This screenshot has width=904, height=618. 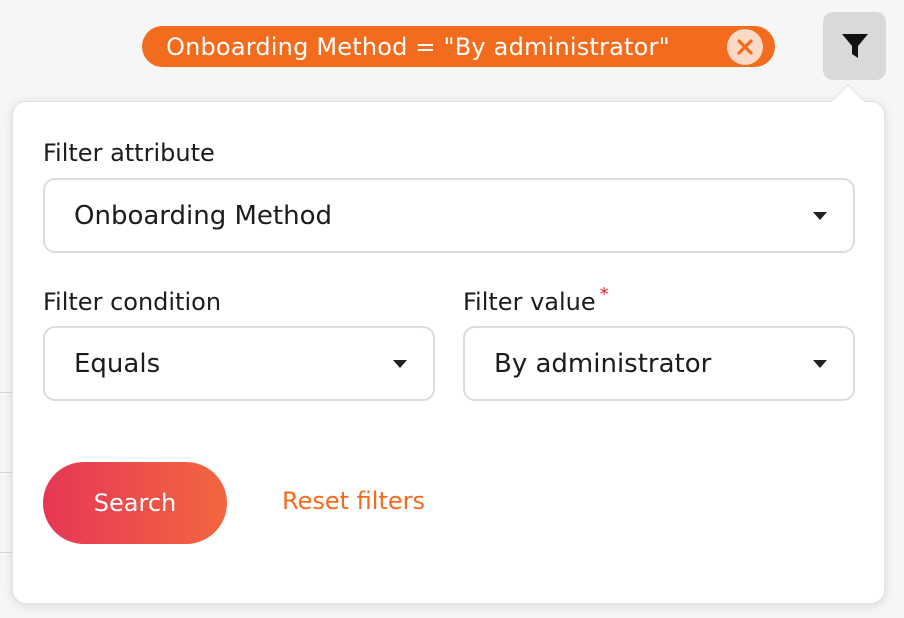 I want to click on search-button: Search, so click(x=135, y=503).